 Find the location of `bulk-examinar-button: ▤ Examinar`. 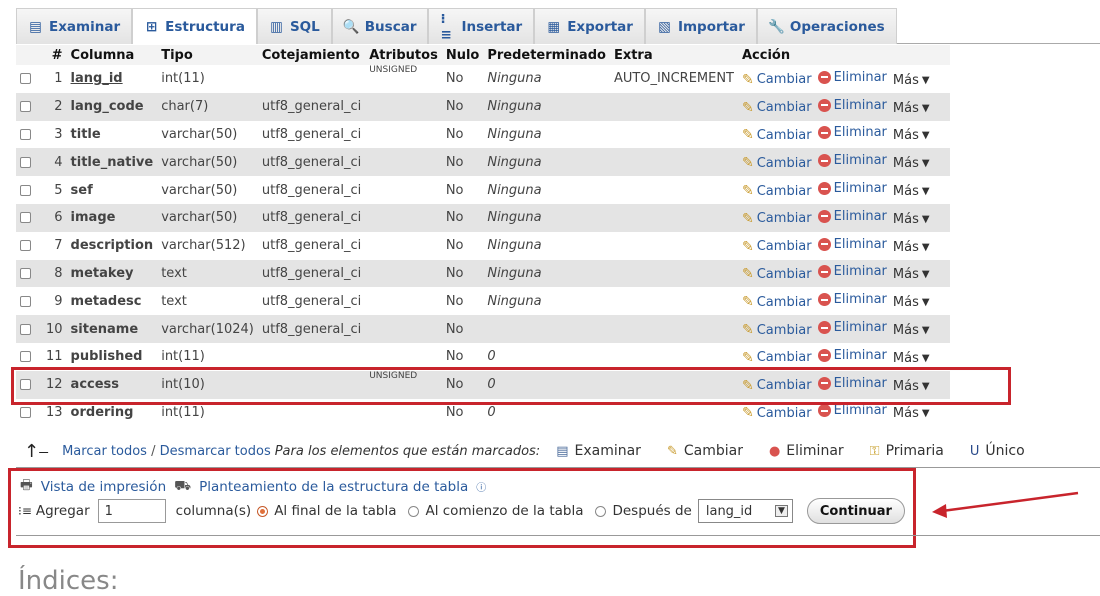

bulk-examinar-button: ▤ Examinar is located at coordinates (598, 451).